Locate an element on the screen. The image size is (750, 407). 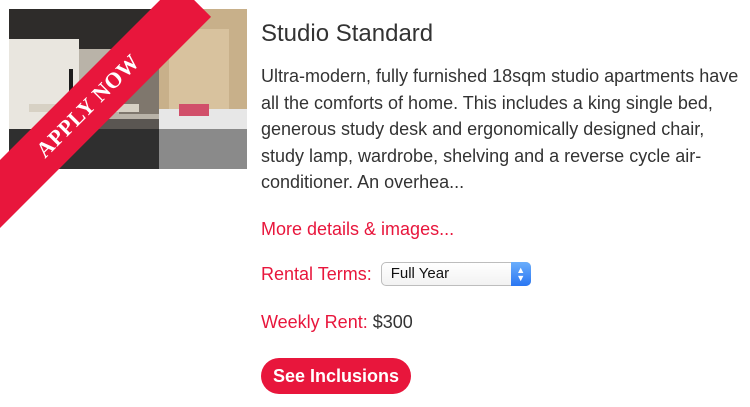
rental-terms-label: Rental Terms: is located at coordinates (316, 273).